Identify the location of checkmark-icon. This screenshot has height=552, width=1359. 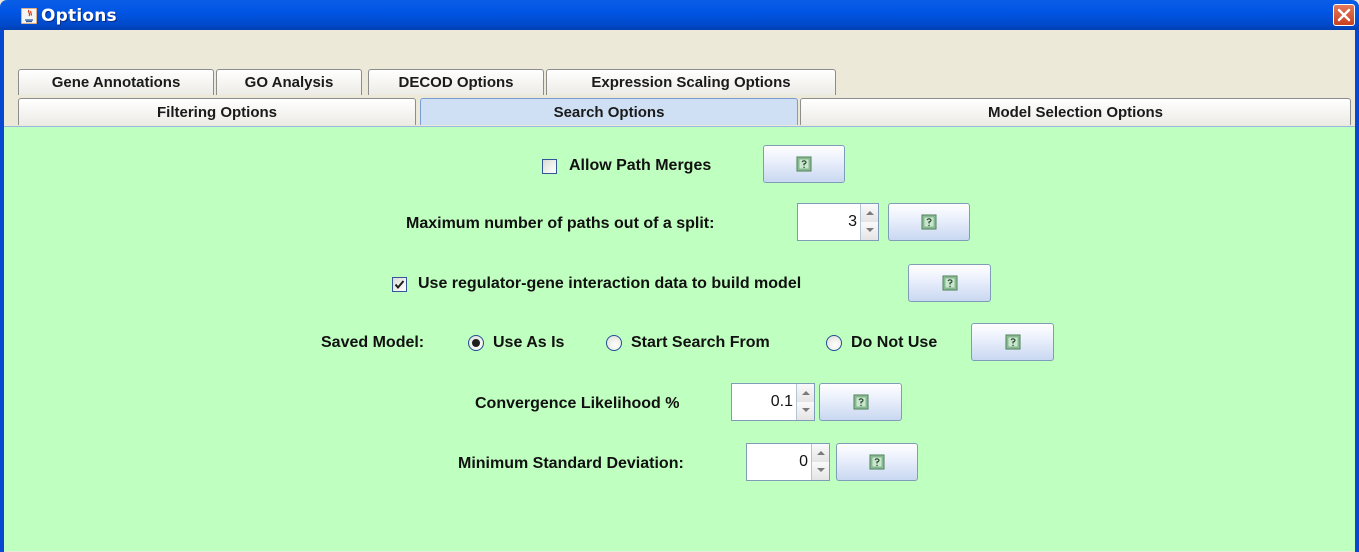
(399, 285).